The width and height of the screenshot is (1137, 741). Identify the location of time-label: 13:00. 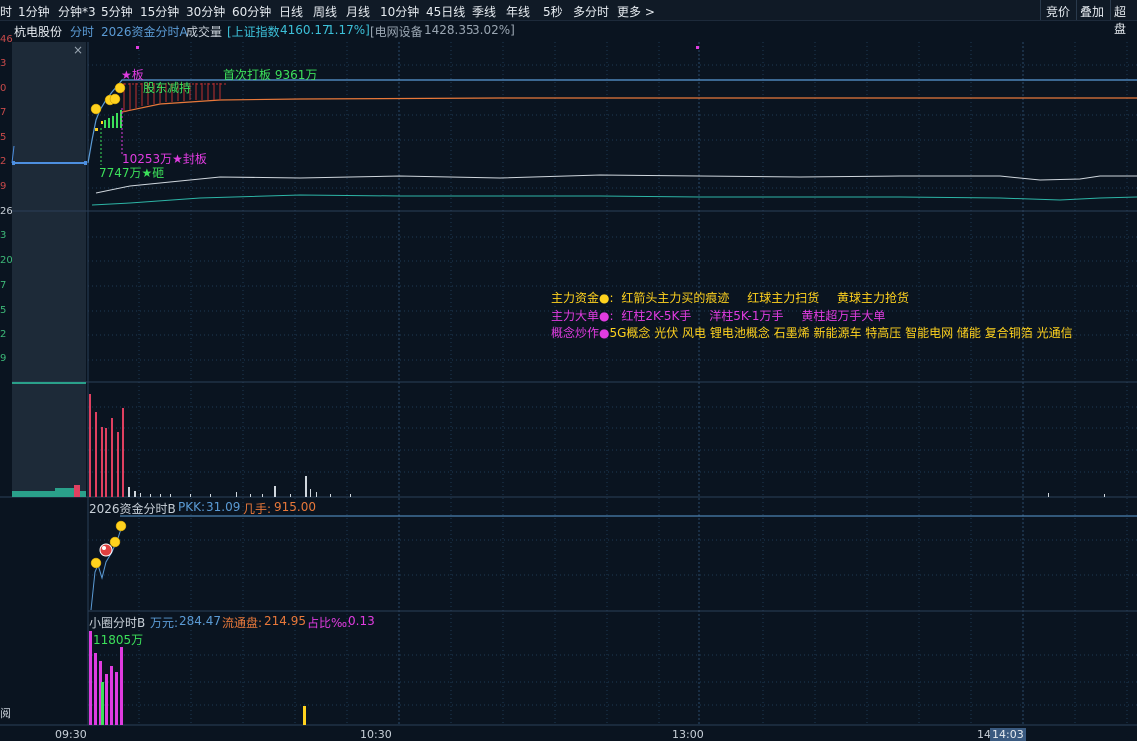
(688, 734).